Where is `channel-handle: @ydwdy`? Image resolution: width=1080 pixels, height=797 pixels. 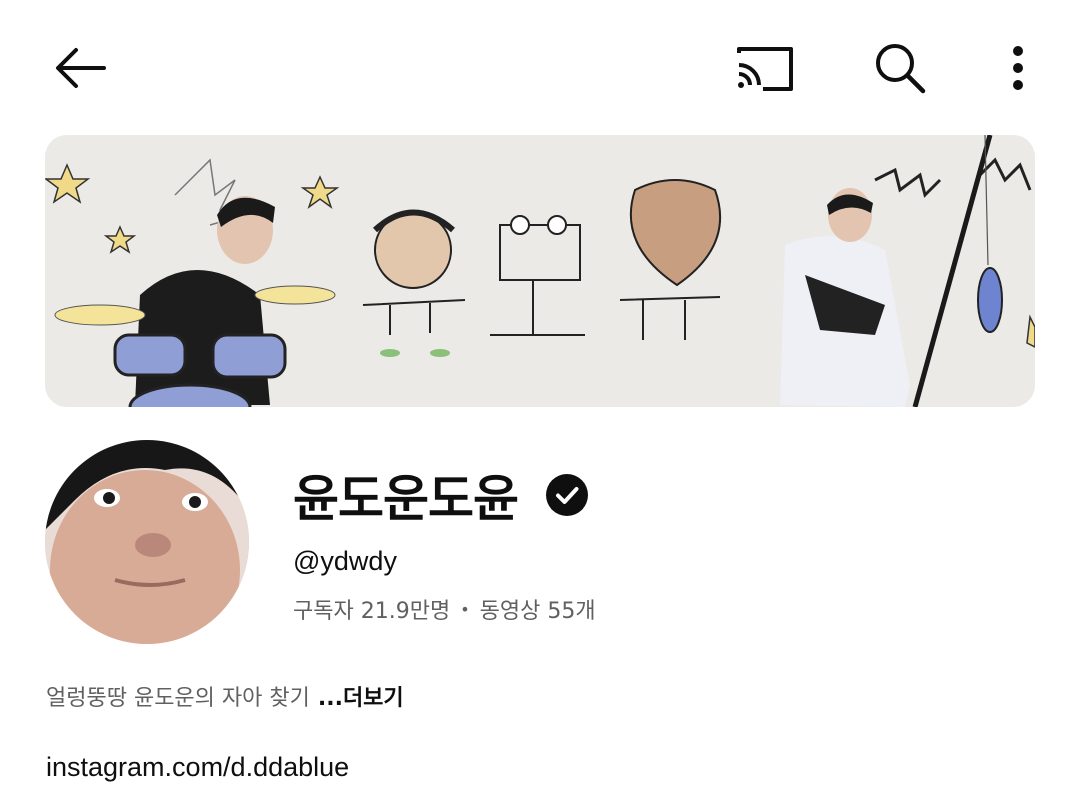 channel-handle: @ydwdy is located at coordinates (345, 561).